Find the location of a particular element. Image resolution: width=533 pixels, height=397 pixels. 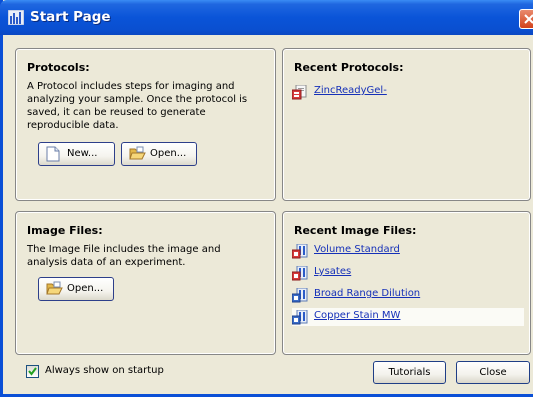

recent-protocol-item: ZincReadyGel- is located at coordinates (407, 93).